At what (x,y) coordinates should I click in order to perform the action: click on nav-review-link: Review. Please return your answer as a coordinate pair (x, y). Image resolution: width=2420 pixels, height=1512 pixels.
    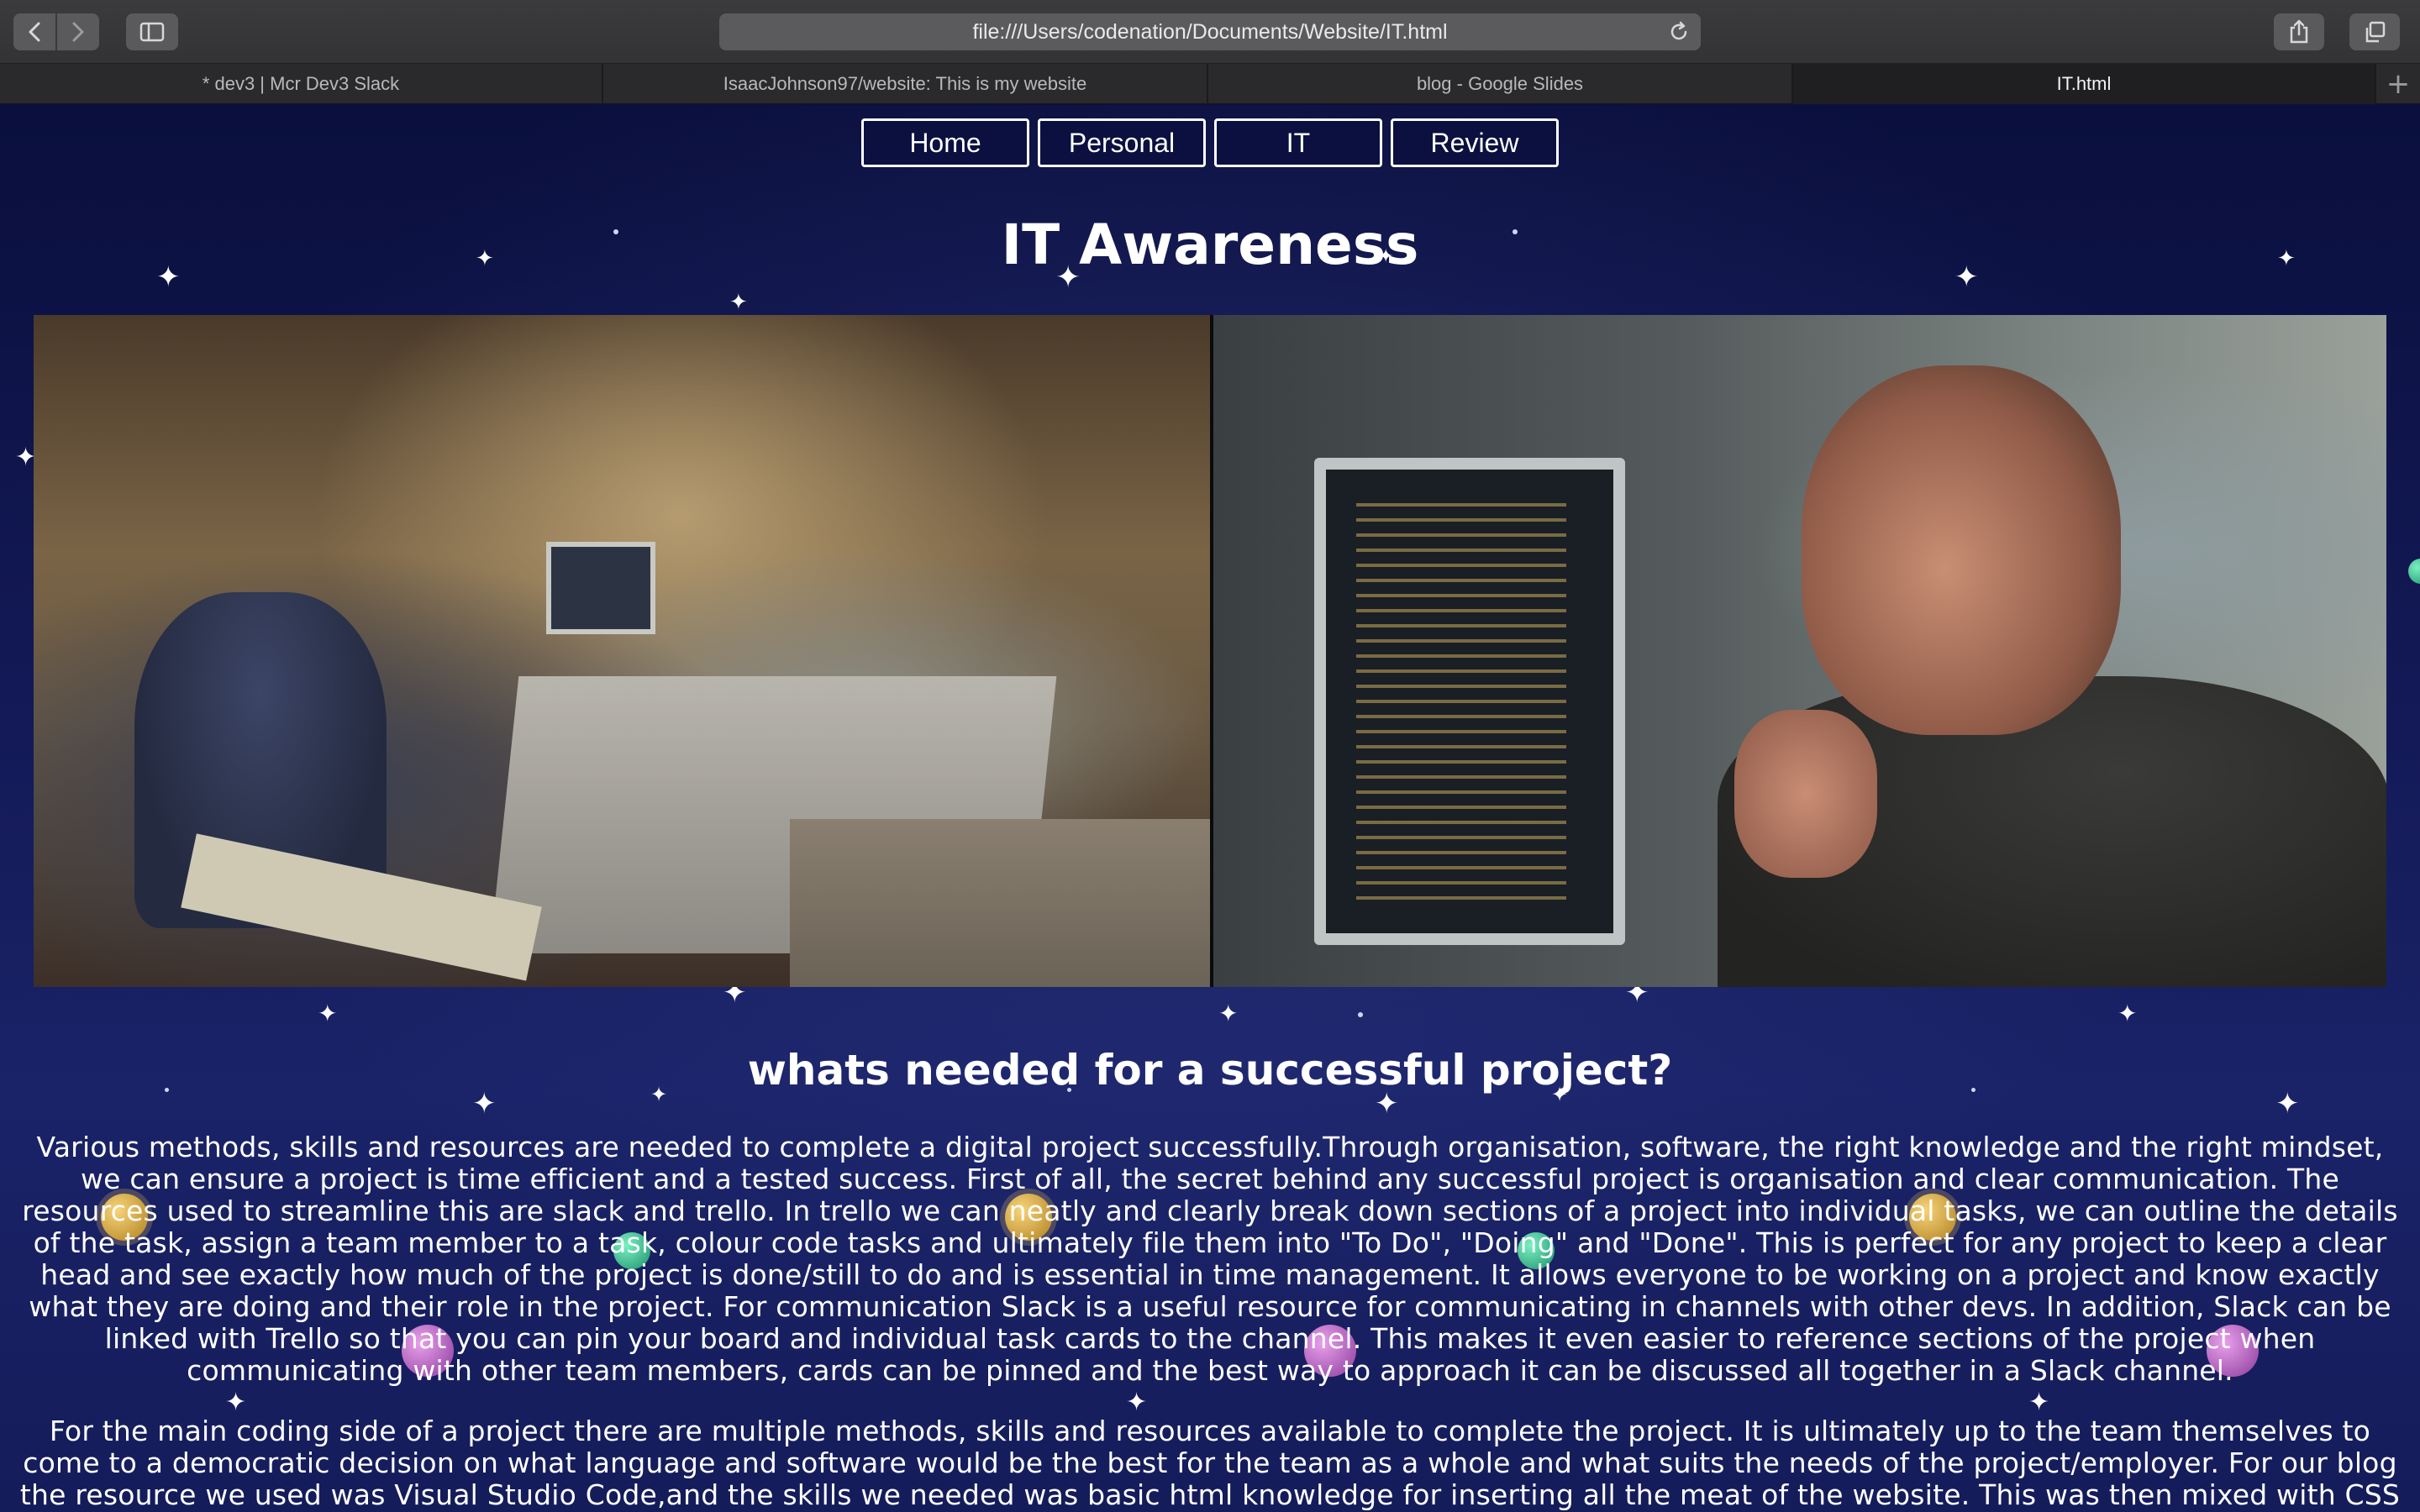
    Looking at the image, I should click on (1475, 142).